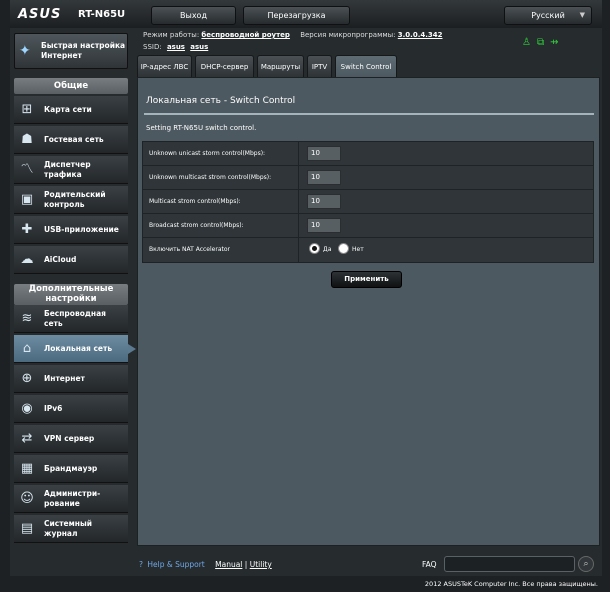 This screenshot has width=610, height=592. Describe the element at coordinates (74, 139) in the screenshot. I see `sidebar-item-label: Гостевая сеть` at that location.